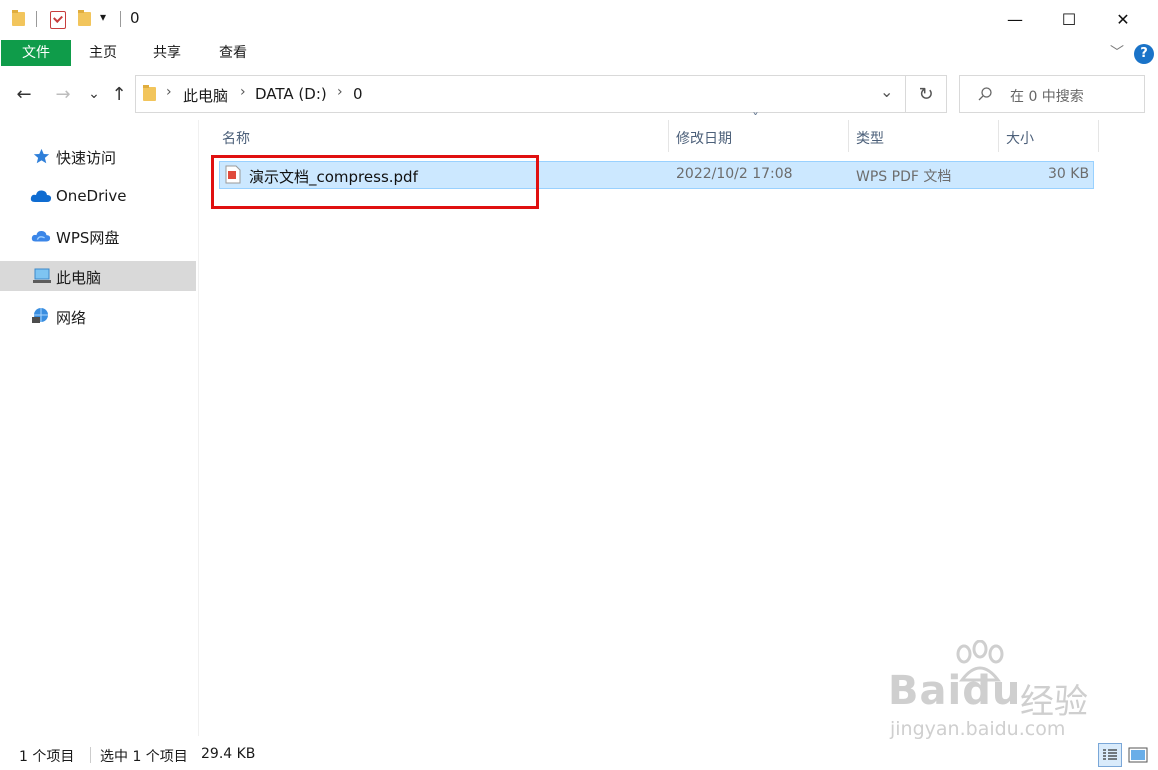  I want to click on expand-ribbon-icon: ﹀, so click(1117, 52).